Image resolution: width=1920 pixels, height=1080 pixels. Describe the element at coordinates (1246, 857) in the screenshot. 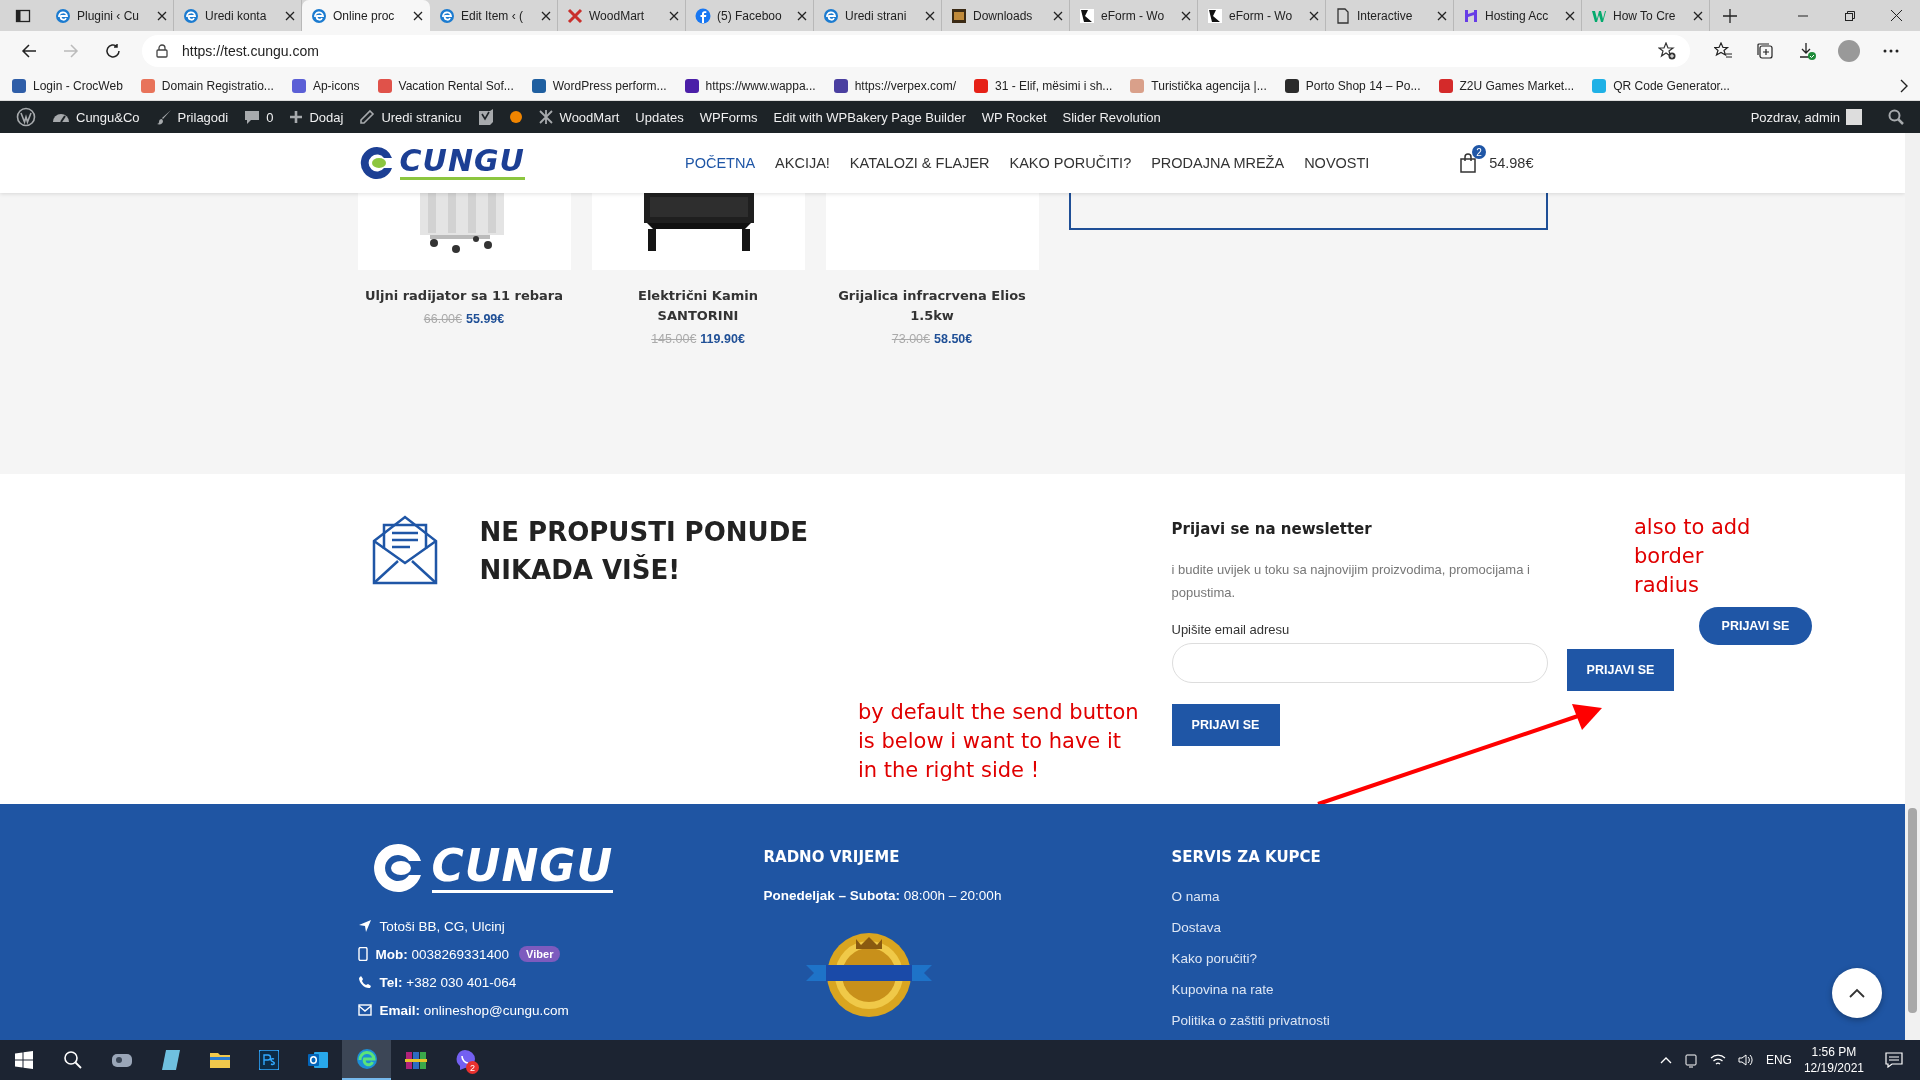

I see `footer-heading: SERVIS ZA KUPCE` at that location.